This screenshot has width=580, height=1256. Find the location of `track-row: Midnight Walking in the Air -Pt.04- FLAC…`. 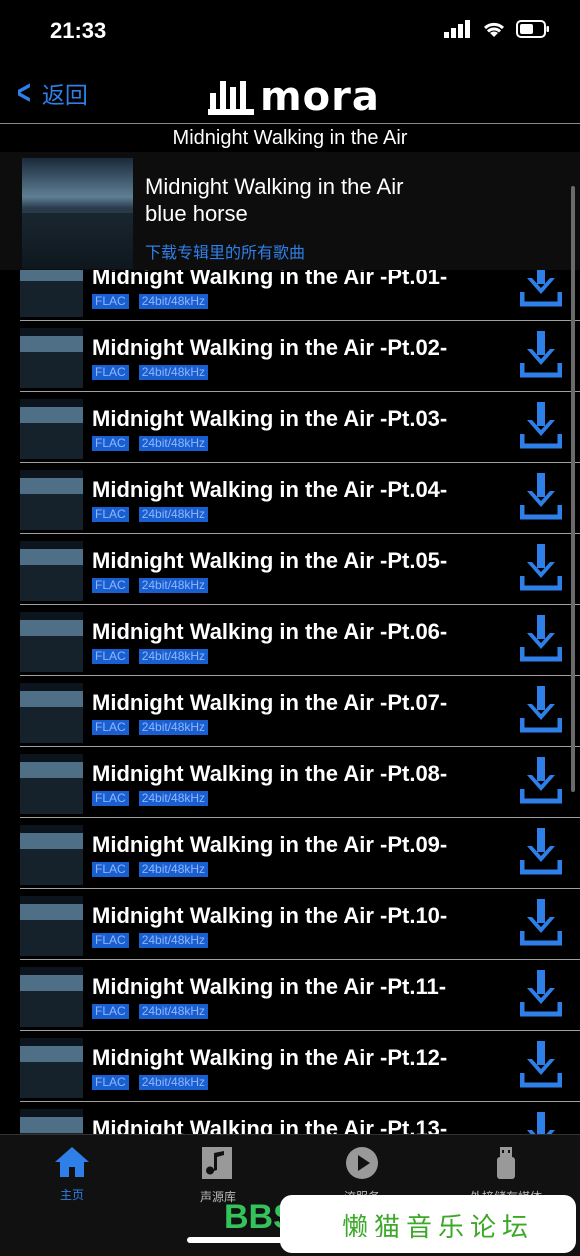

track-row: Midnight Walking in the Air -Pt.04- FLAC… is located at coordinates (300, 498).